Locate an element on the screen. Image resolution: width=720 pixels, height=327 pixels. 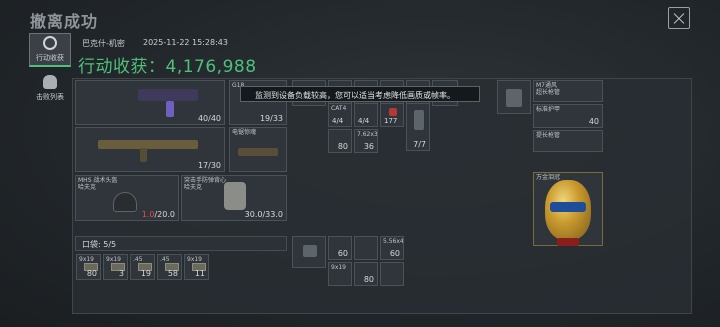
pocket-header: 口袋: 5/5 is located at coordinates (181, 243).